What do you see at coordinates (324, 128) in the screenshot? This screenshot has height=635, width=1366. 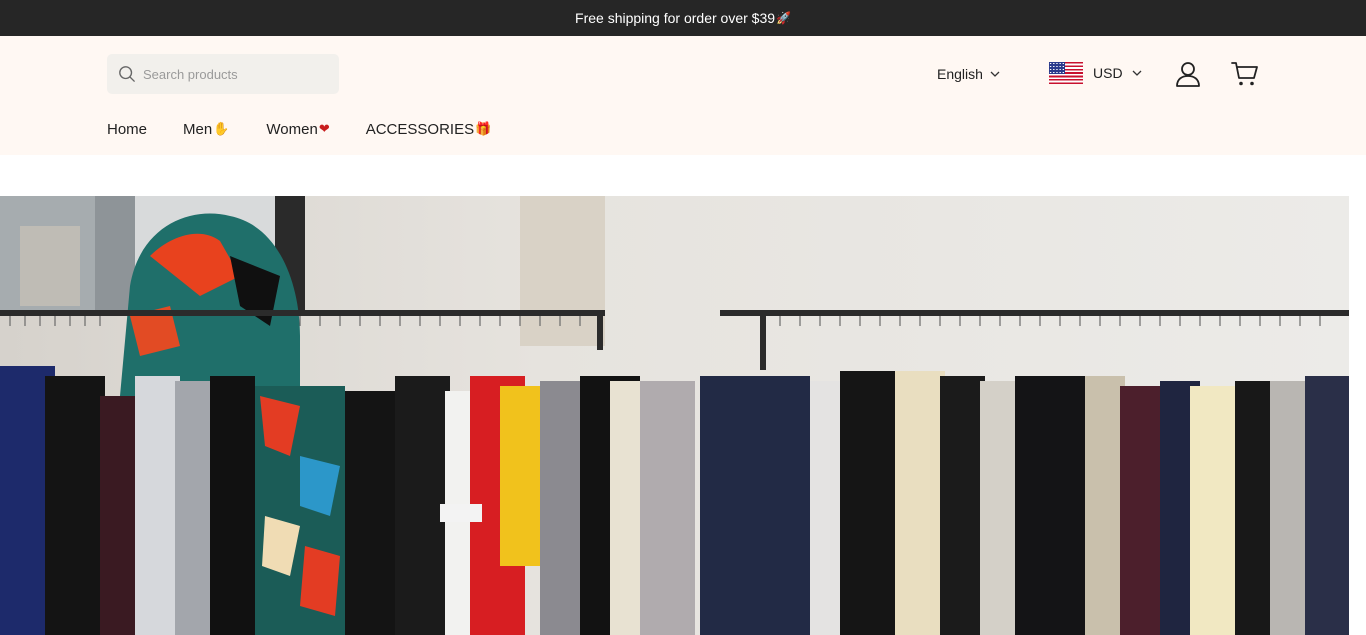 I see `heart-icon: ❤` at bounding box center [324, 128].